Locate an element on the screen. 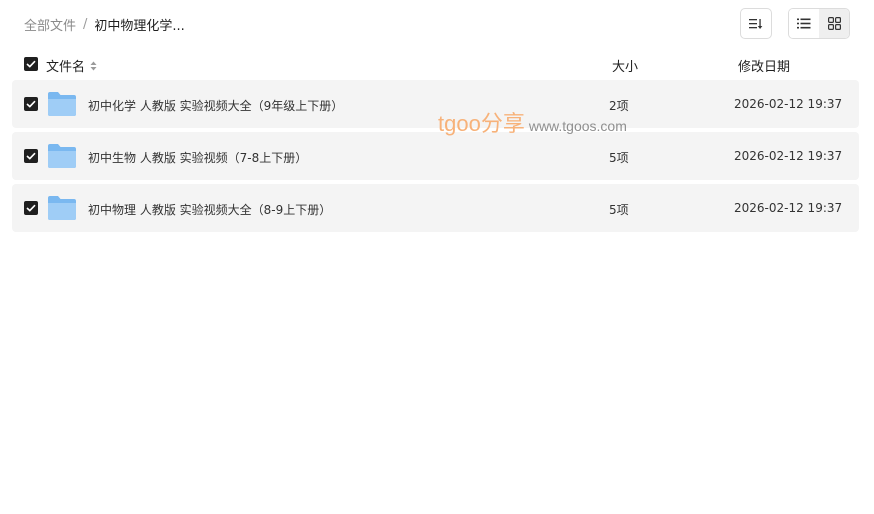 The image size is (874, 514). list-view-icon is located at coordinates (804, 23).